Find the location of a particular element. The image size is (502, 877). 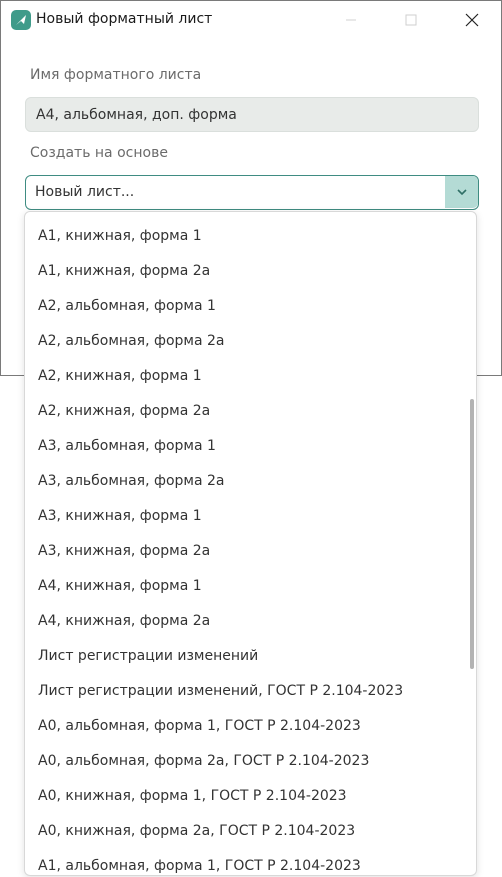

dropdown-option: А3, книжная, форма 2а is located at coordinates (245, 551).